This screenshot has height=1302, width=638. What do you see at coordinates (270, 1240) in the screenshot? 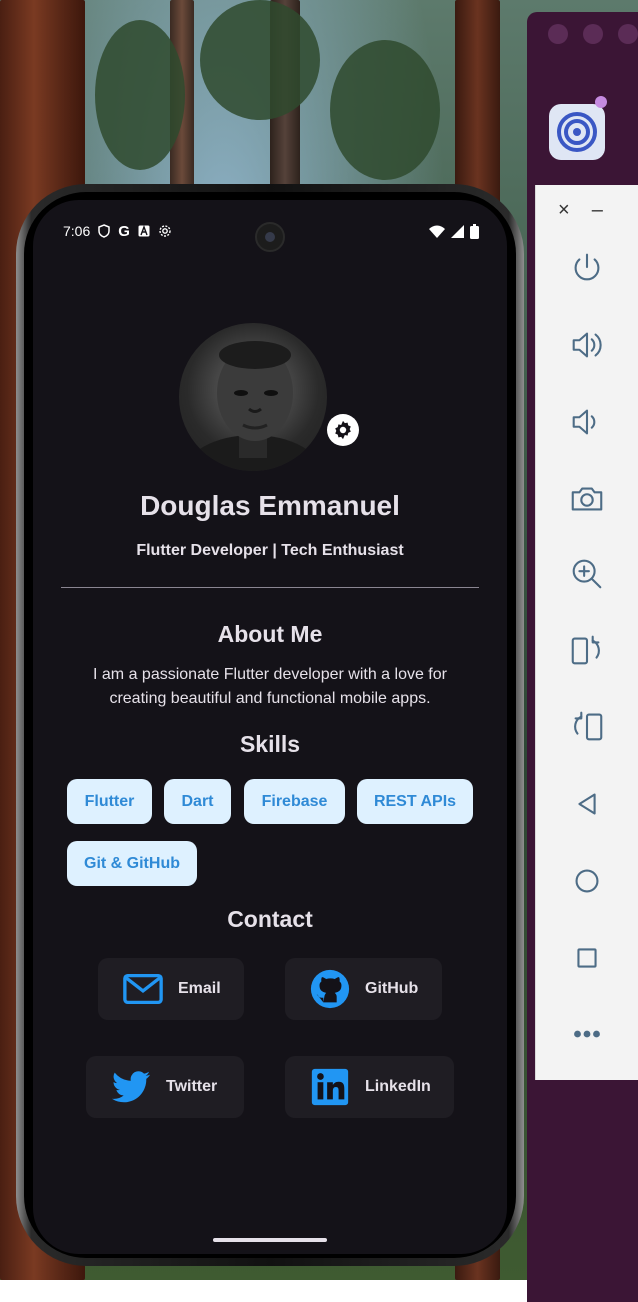
I see `gesture-home-bar` at bounding box center [270, 1240].